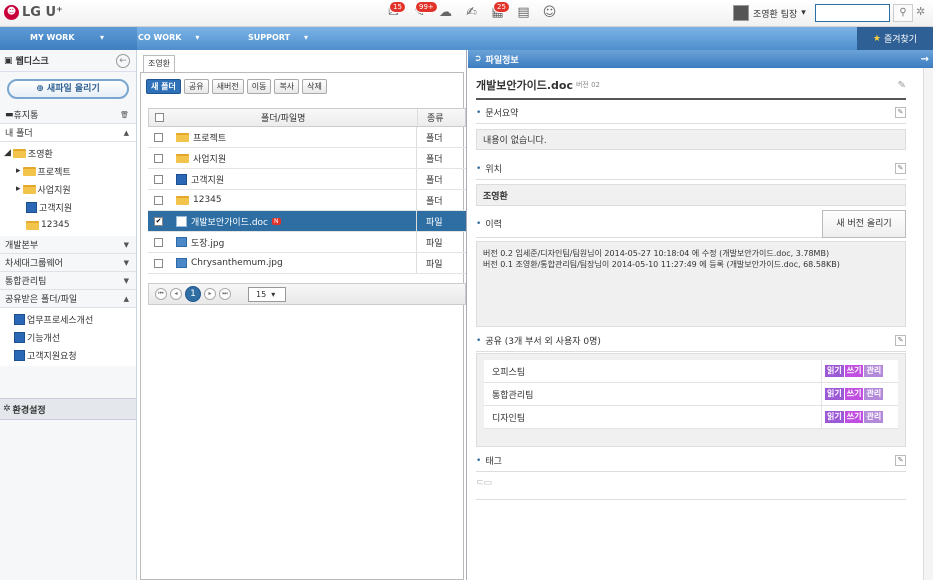 Image resolution: width=933 pixels, height=580 pixels. What do you see at coordinates (68, 245) in the screenshot?
I see `group-dev: 개발본부 ▼` at bounding box center [68, 245].